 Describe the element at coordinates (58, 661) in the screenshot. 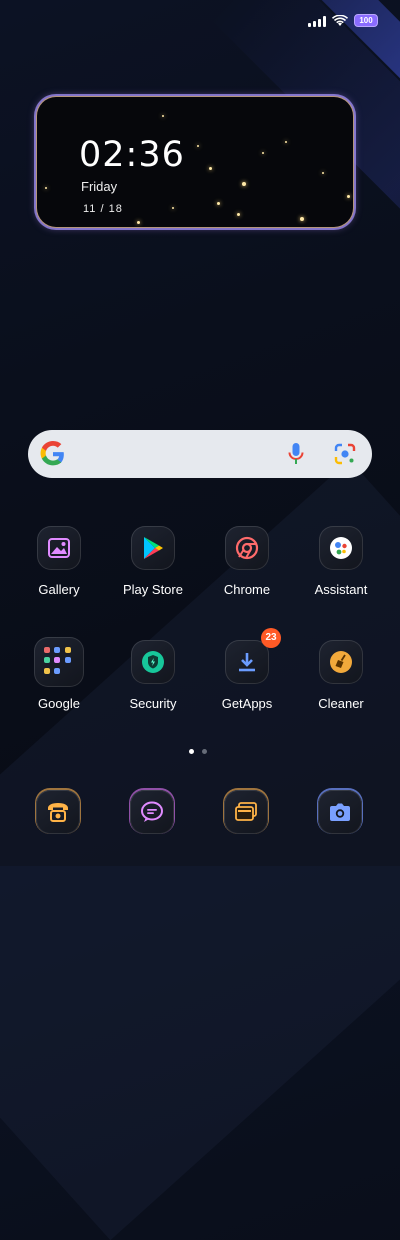

I see `google-folder-icon` at that location.